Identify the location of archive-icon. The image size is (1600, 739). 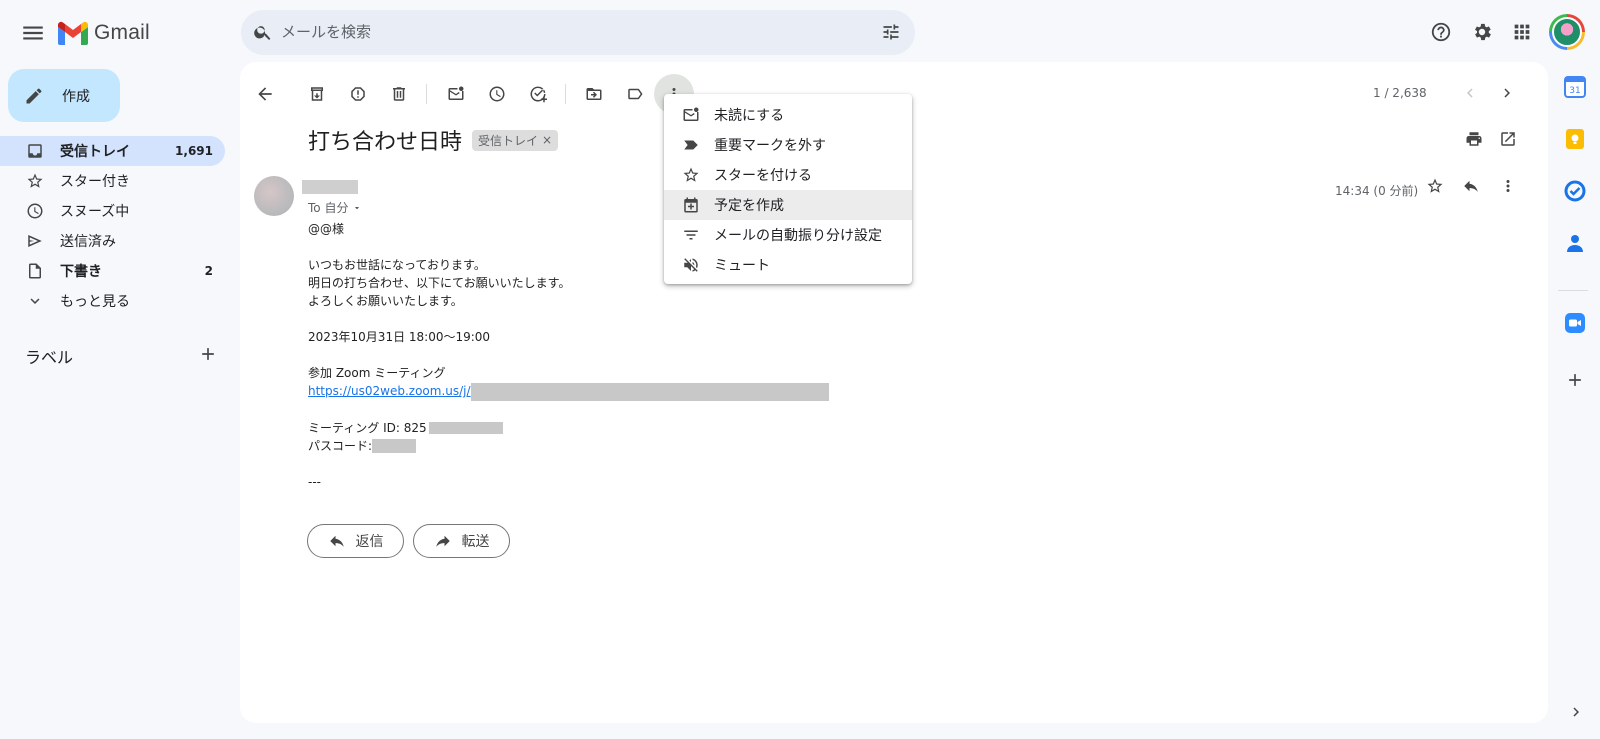
(317, 94).